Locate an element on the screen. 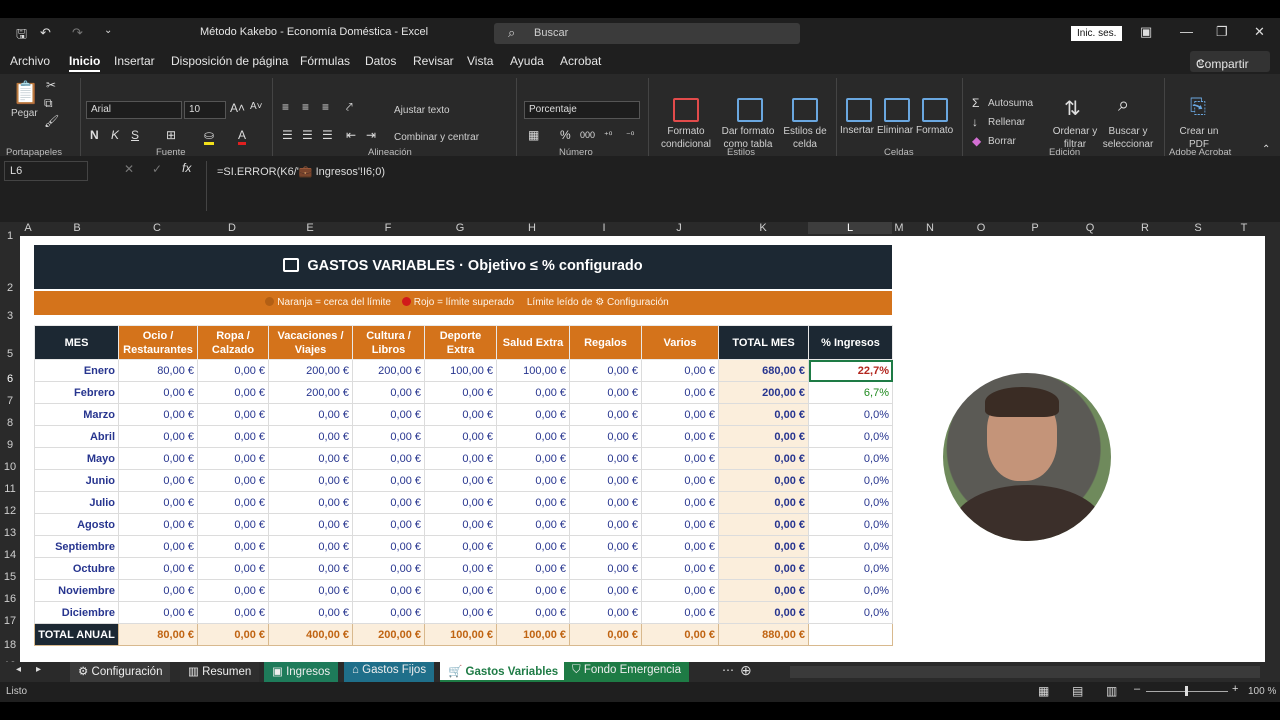 The width and height of the screenshot is (1280, 720). increase-decimal-icon: ⁺⁰ is located at coordinates (608, 135).